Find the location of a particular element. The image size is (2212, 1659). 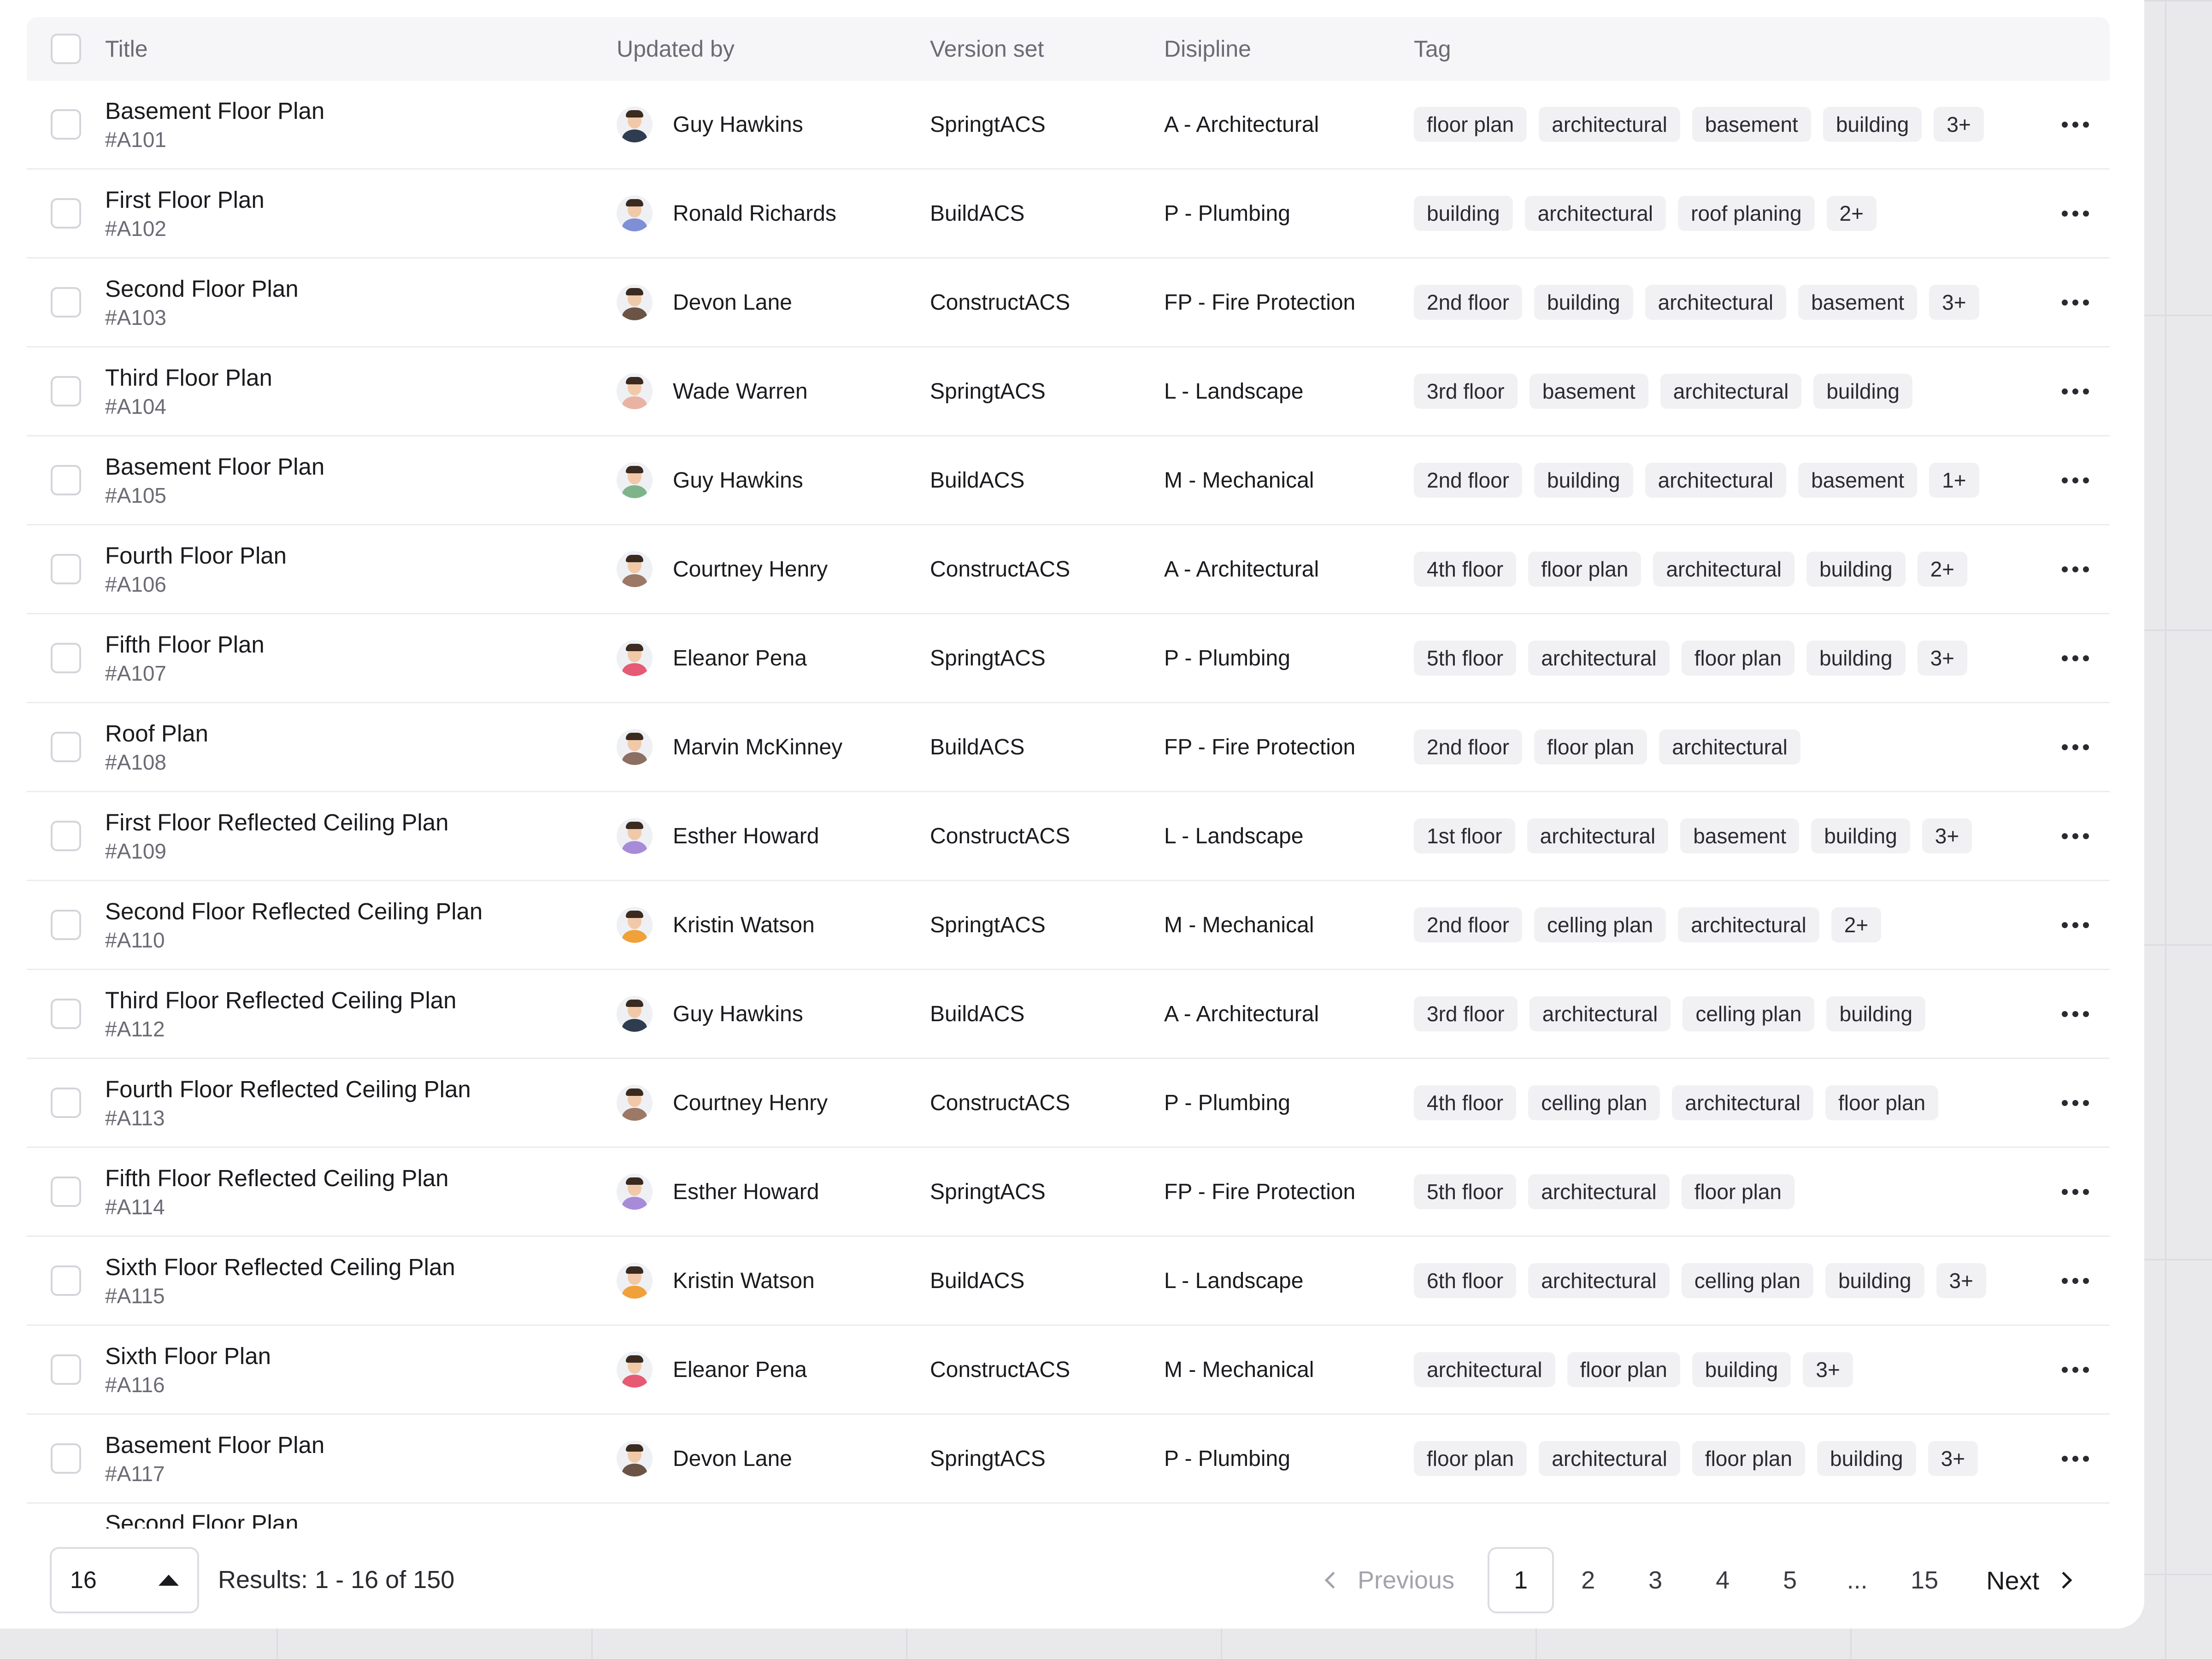

page-button-3: 3 is located at coordinates (1655, 1580).